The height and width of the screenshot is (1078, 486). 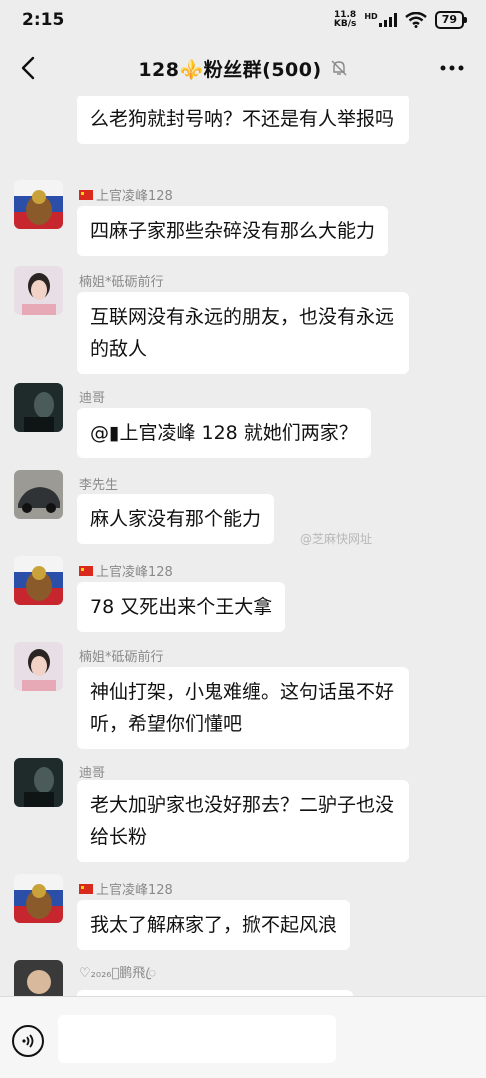 I want to click on voice-input-button, so click(x=28, y=1041).